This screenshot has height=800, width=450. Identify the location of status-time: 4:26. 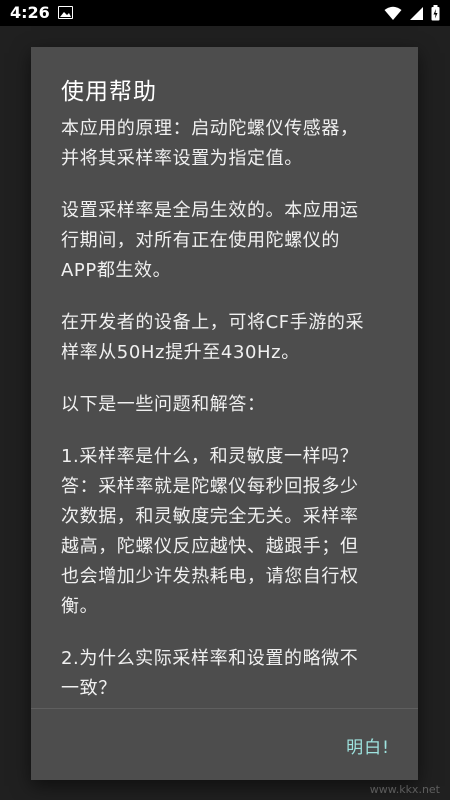
(30, 12).